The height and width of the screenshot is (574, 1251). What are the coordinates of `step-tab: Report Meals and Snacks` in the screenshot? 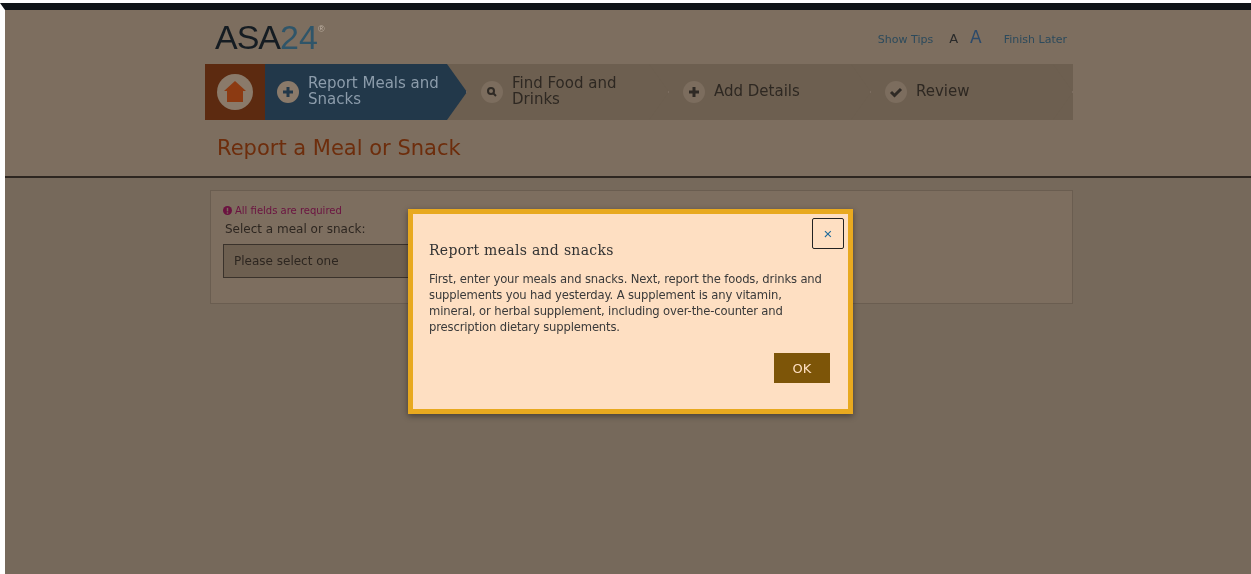 It's located at (366, 92).